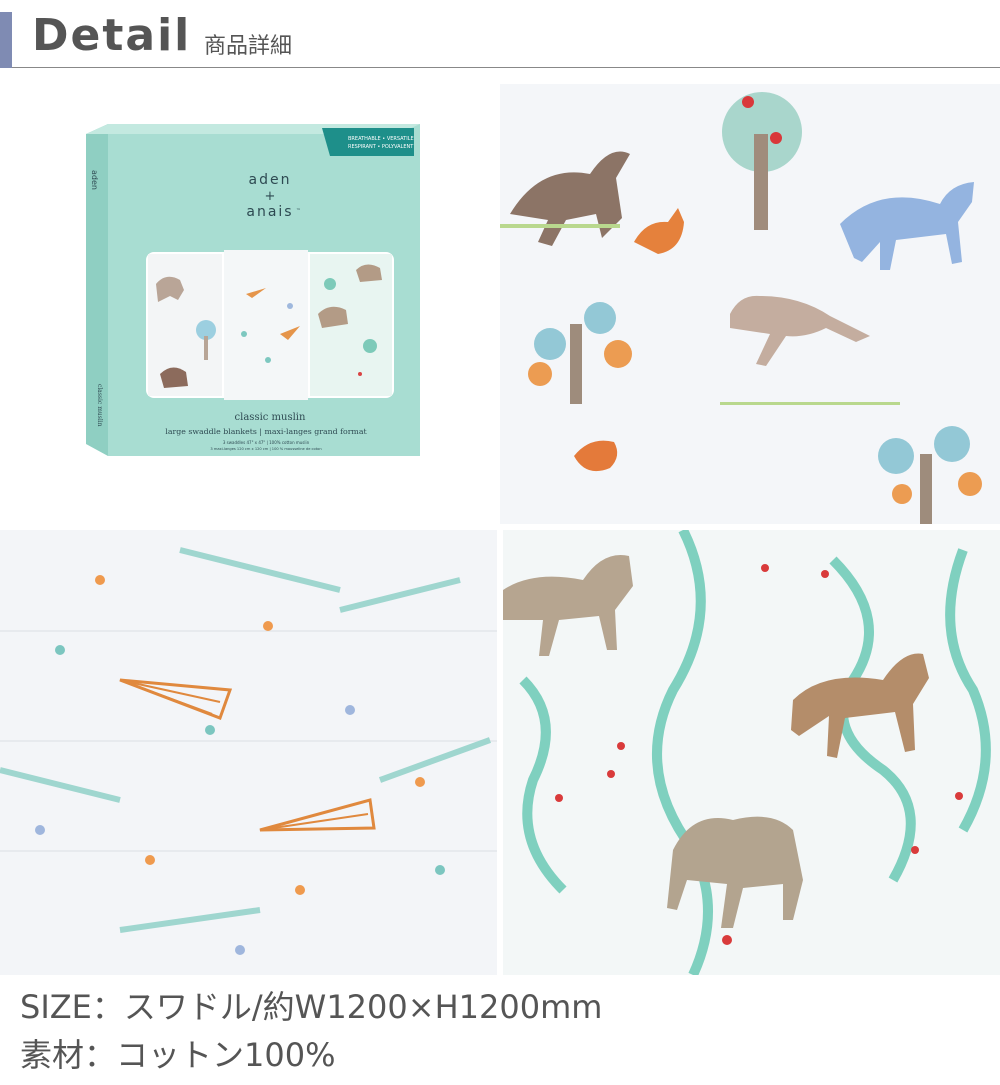 The image size is (1000, 1085). Describe the element at coordinates (248, 46) in the screenshot. I see `section-subtitle: 商品詳細` at that location.